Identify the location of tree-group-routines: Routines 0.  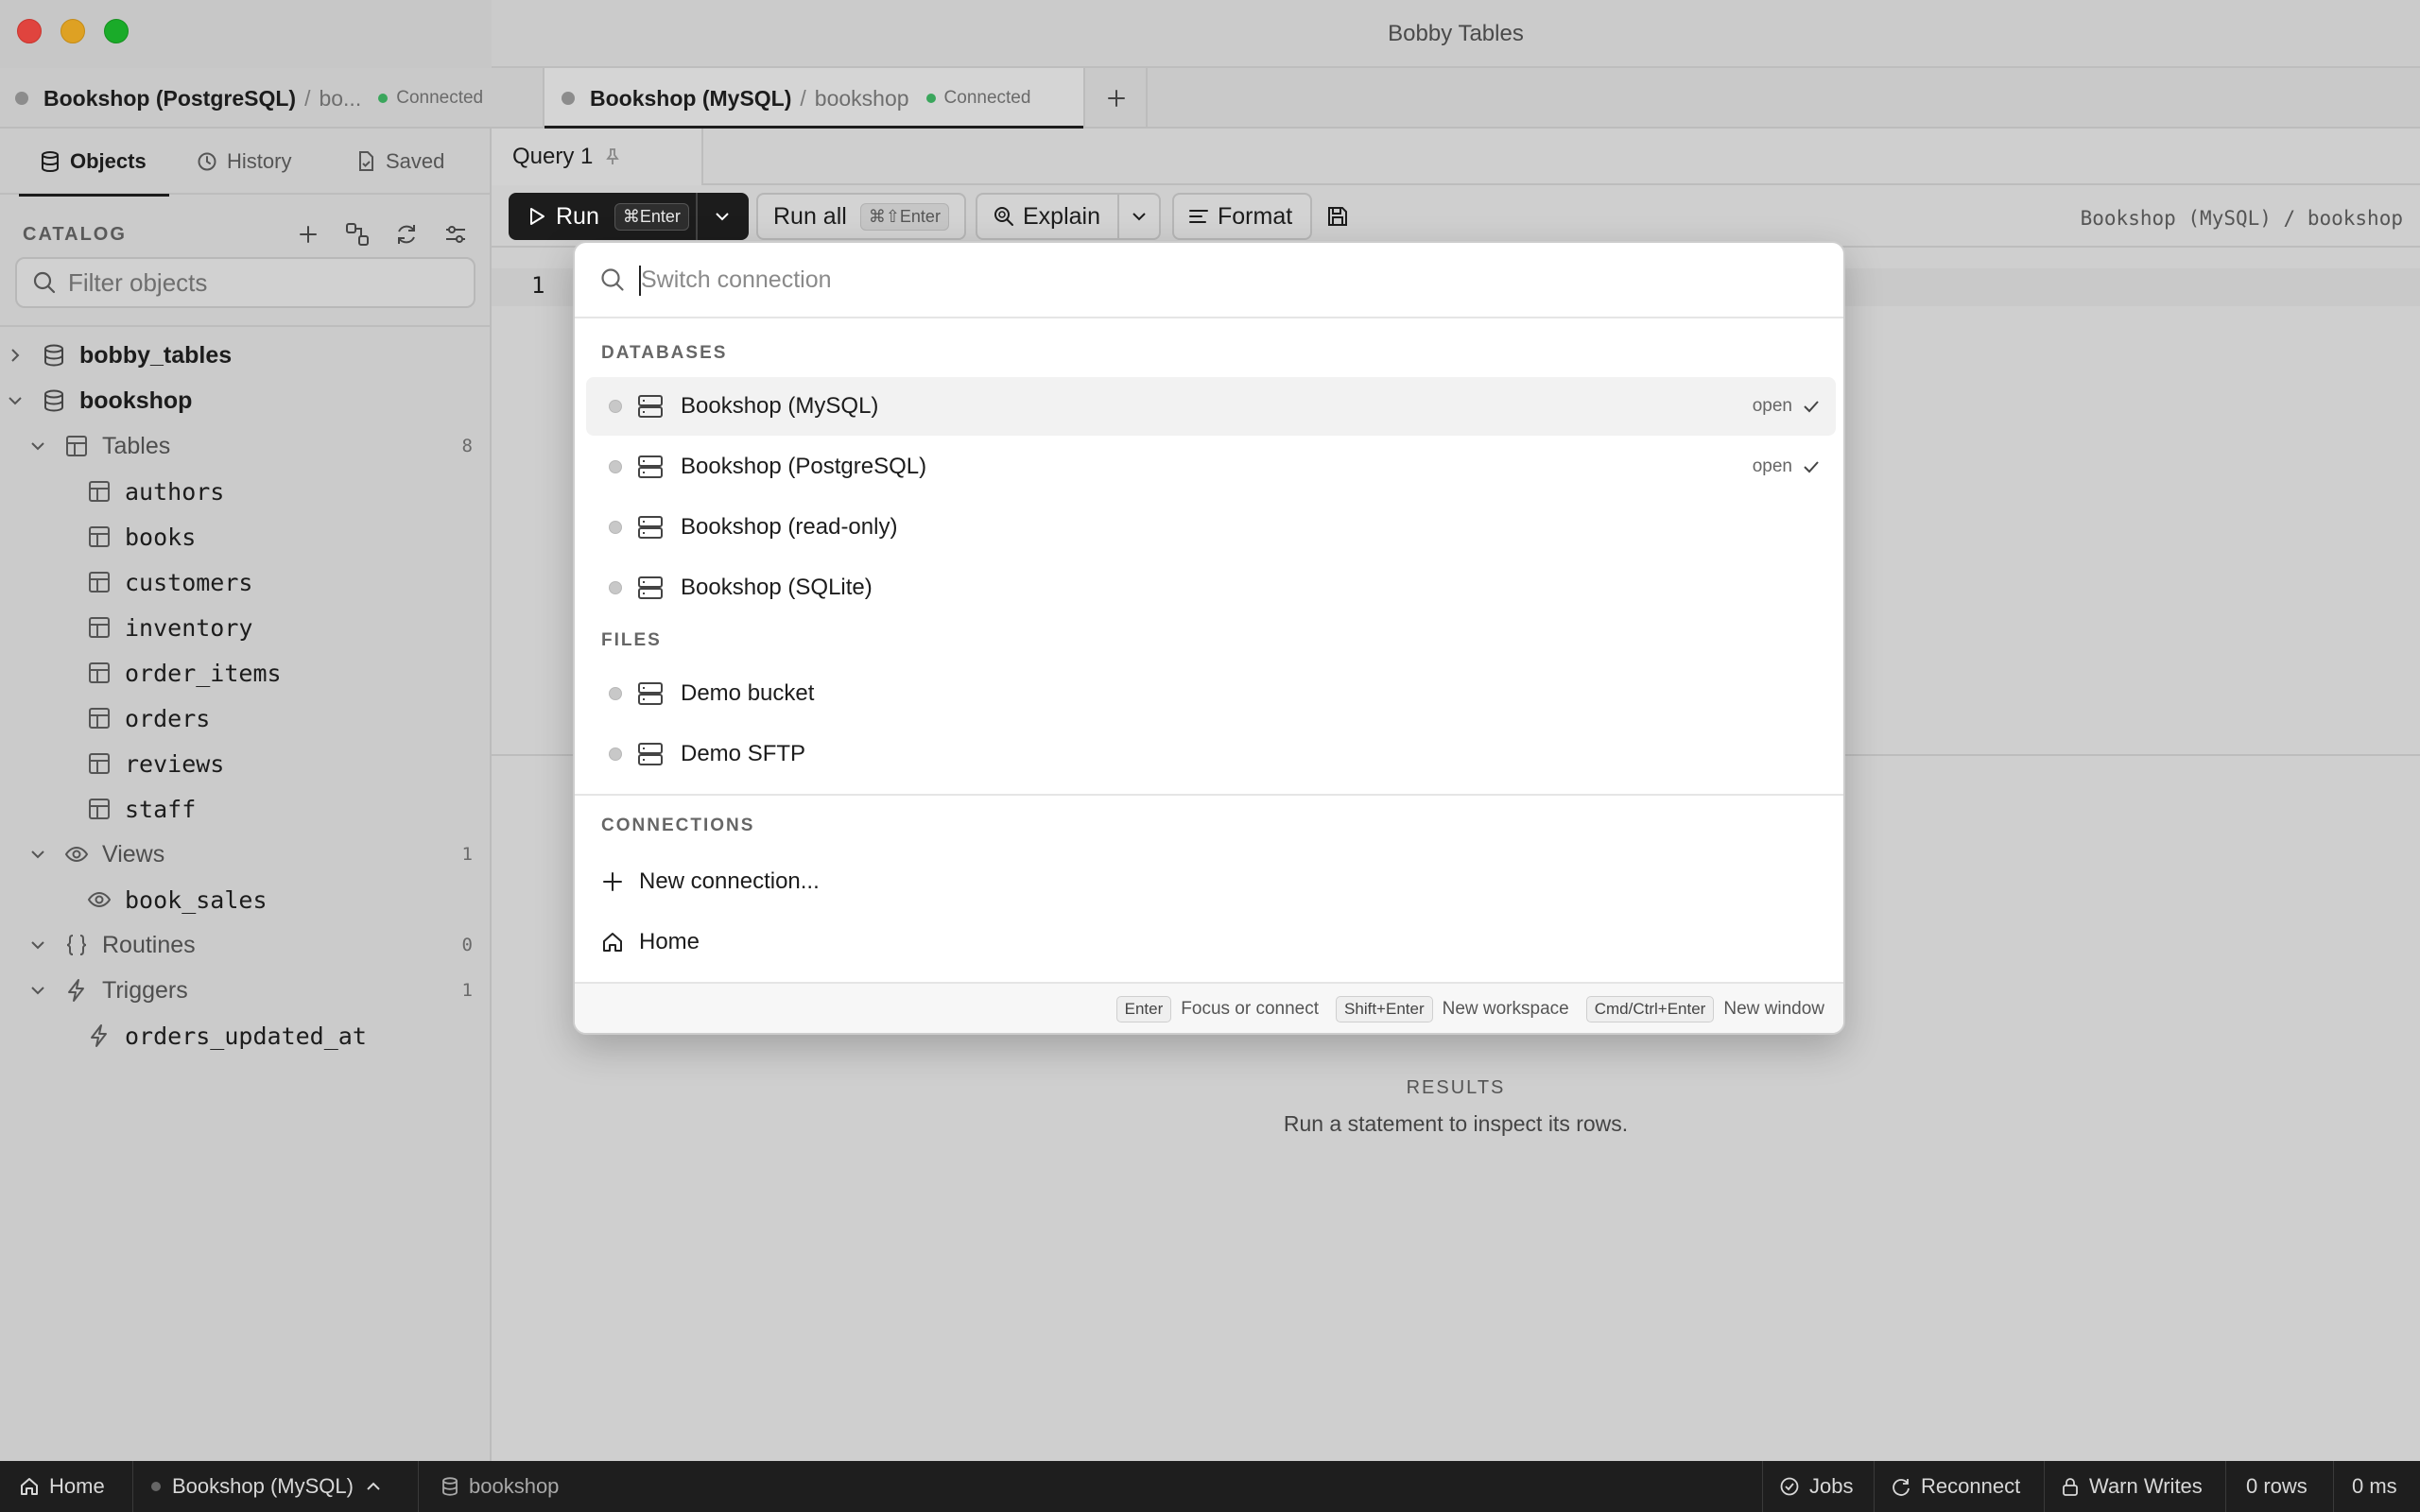
(245, 945).